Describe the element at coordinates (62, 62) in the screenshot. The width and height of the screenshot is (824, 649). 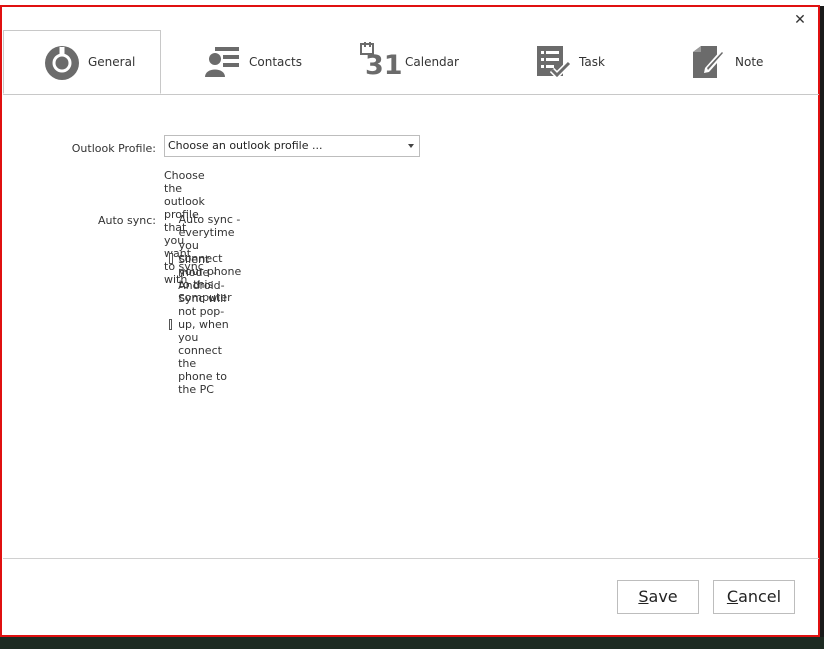
I see `gear-icon` at that location.